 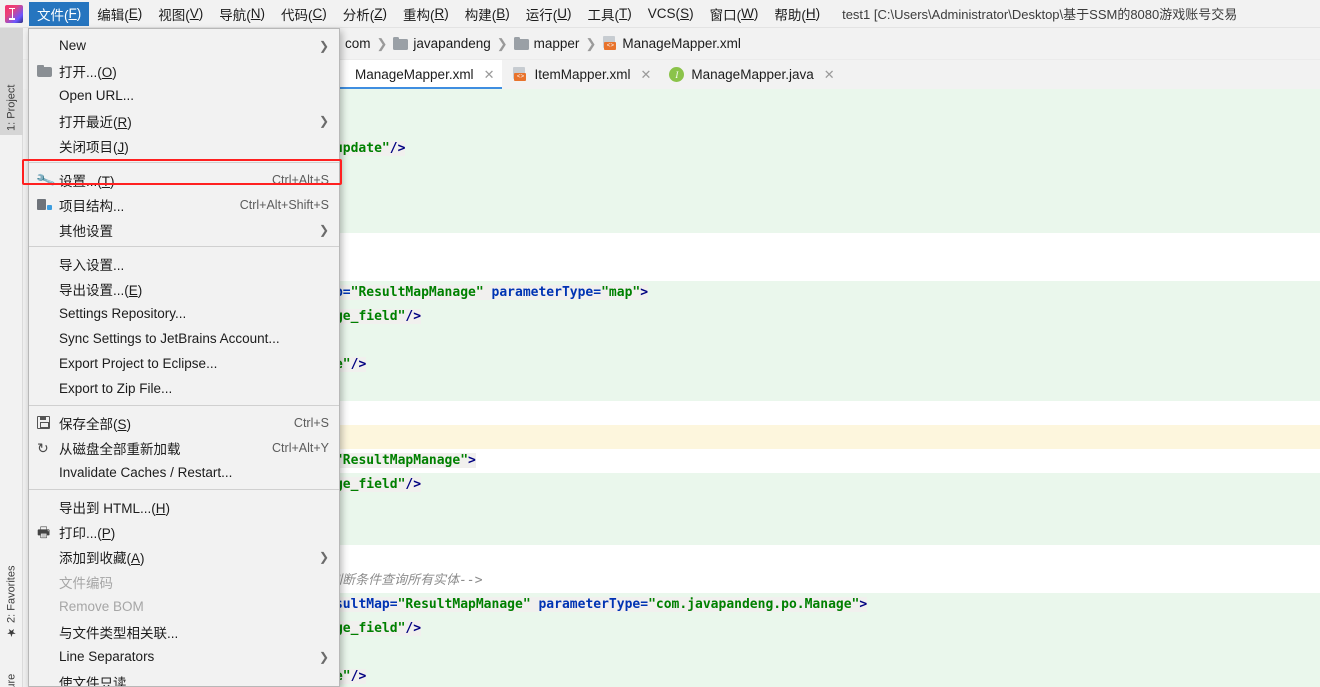 What do you see at coordinates (184, 229) in the screenshot?
I see `menu-item-7: 其他设置 ❯` at bounding box center [184, 229].